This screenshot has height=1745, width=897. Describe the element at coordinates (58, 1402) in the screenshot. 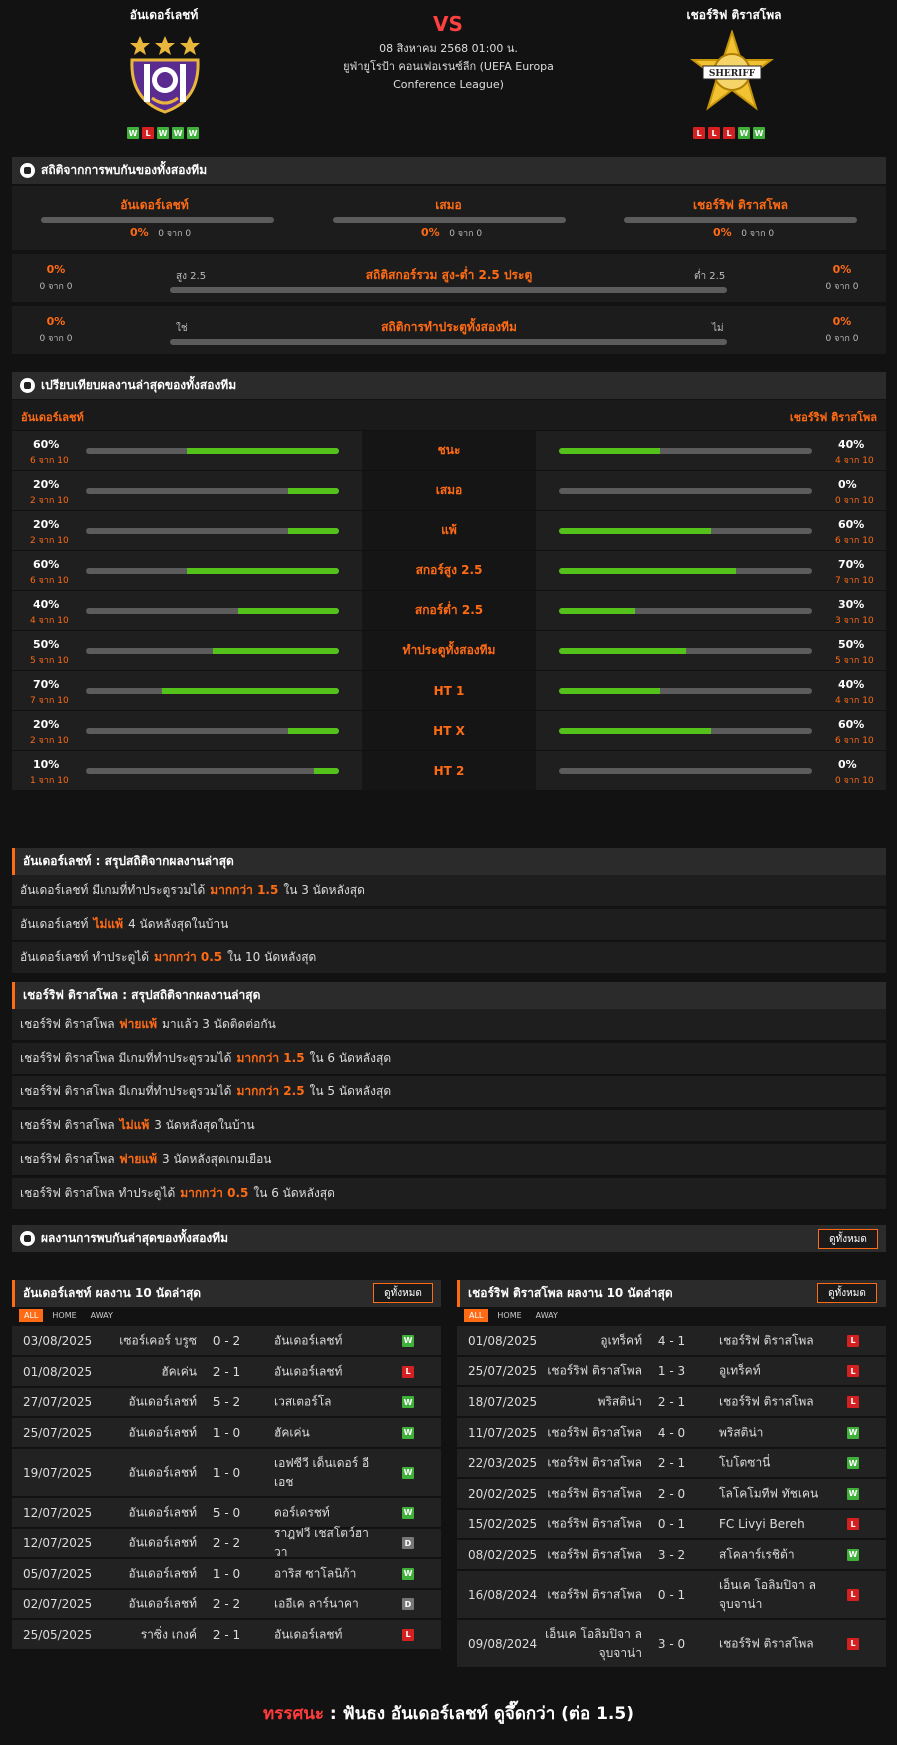

I see `match-date: 27/07/2025` at that location.